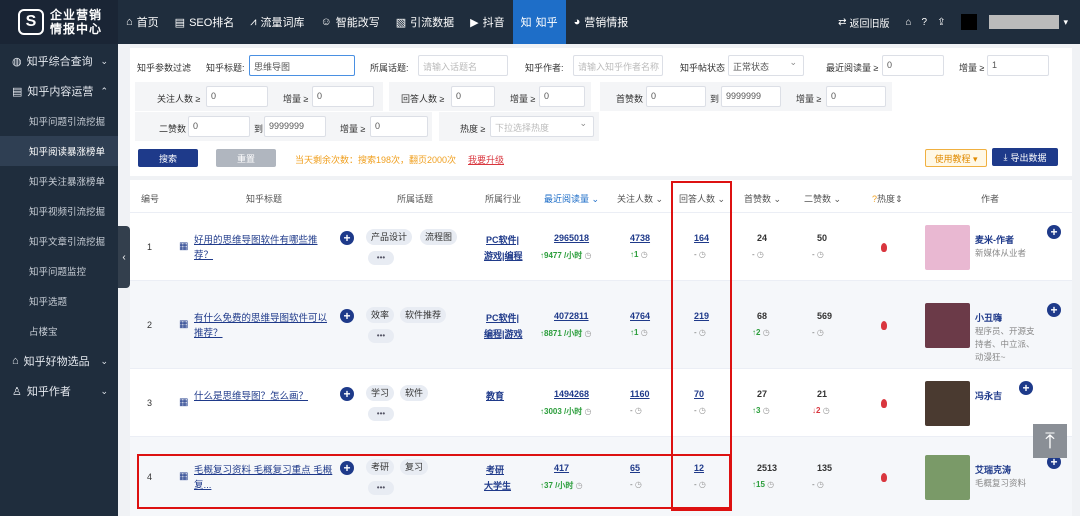 The height and width of the screenshot is (516, 1080). Describe the element at coordinates (699, 394) in the screenshot. I see `answer-count-link: 70` at that location.